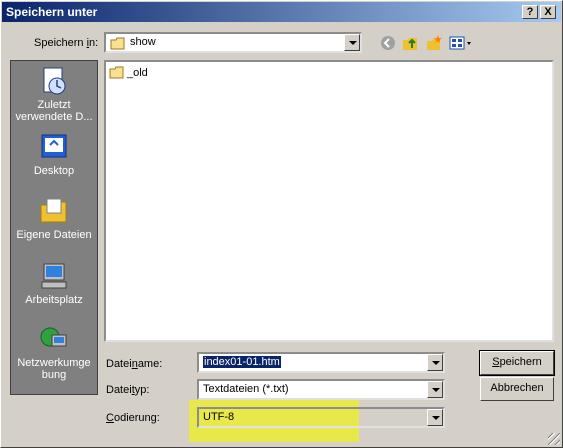 The width and height of the screenshot is (563, 448). Describe the element at coordinates (54, 235) in the screenshot. I see `place-label: Eigene Dateien` at that location.